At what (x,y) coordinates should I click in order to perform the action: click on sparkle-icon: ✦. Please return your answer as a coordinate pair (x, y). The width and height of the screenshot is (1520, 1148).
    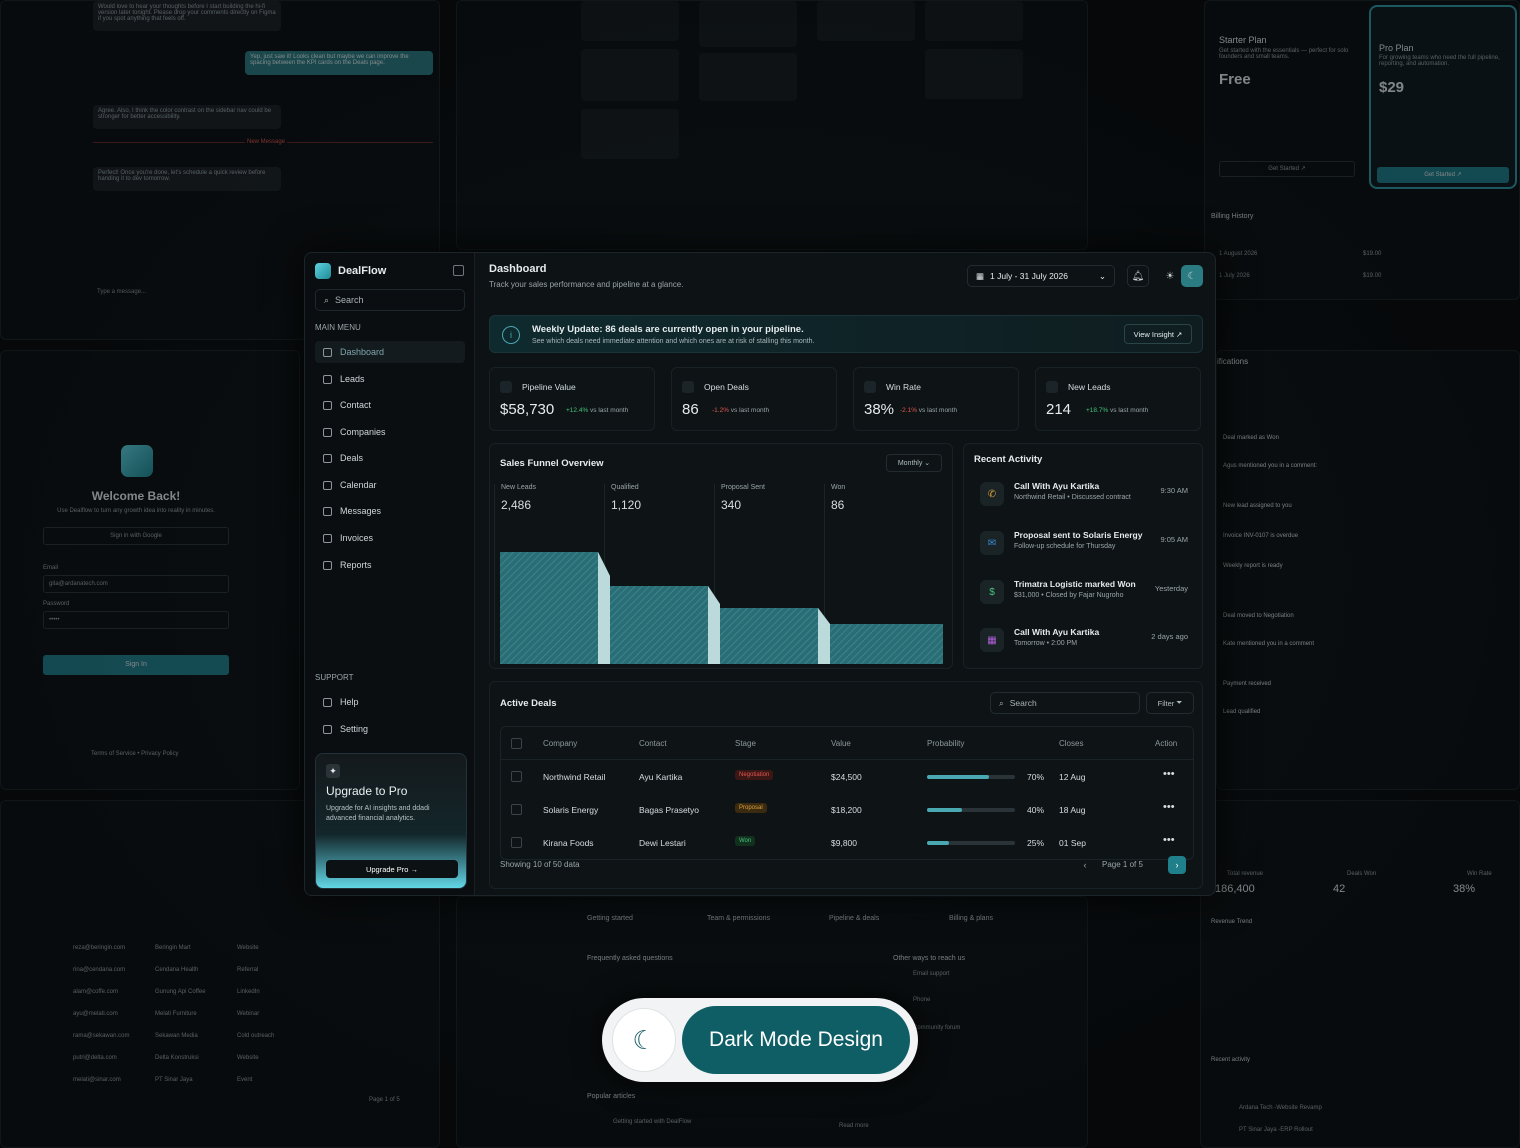
    Looking at the image, I should click on (333, 771).